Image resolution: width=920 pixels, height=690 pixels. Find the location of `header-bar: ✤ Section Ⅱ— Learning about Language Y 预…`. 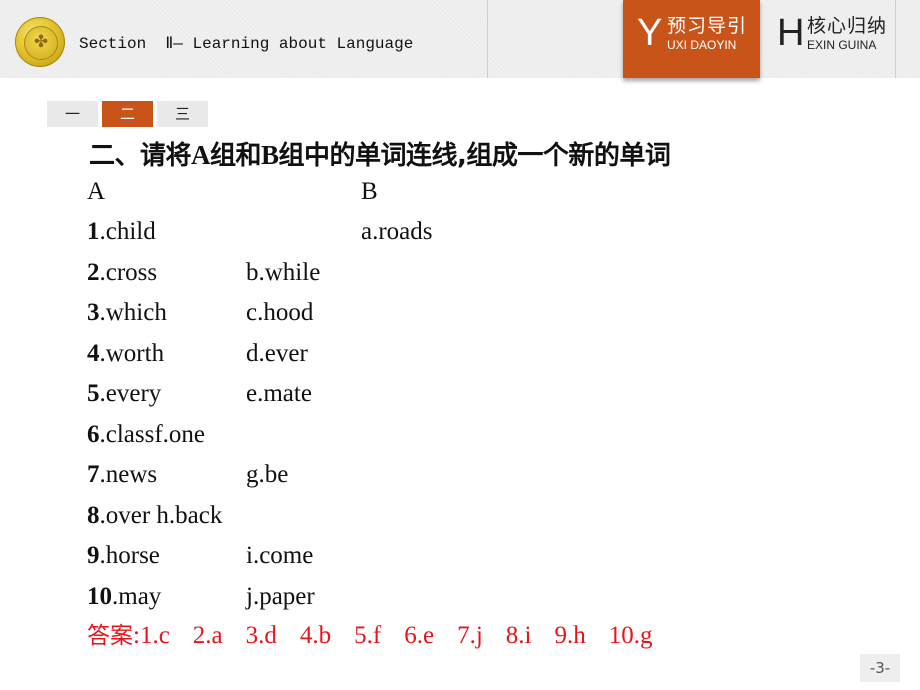

header-bar: ✤ Section Ⅱ— Learning about Language Y 预… is located at coordinates (460, 39).